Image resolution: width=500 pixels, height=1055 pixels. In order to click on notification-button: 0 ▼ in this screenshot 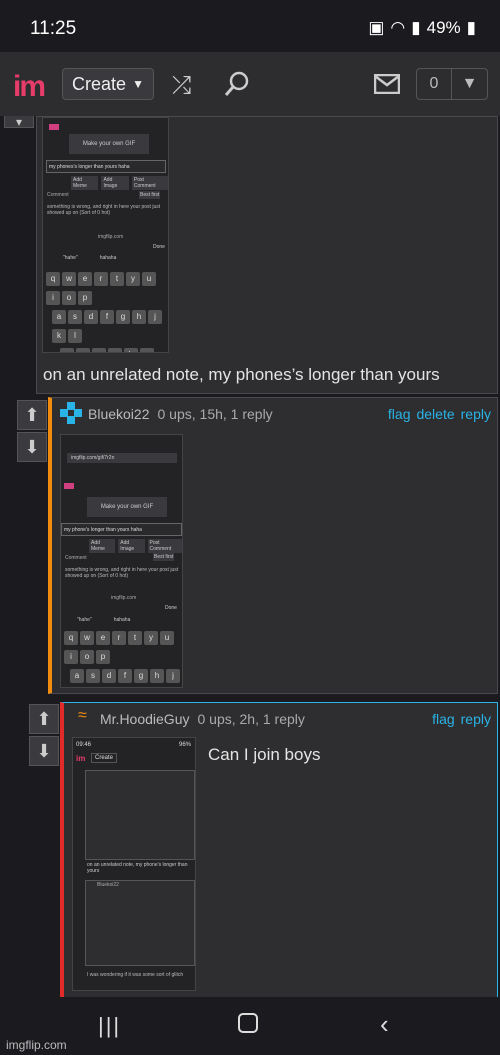, I will do `click(452, 84)`.